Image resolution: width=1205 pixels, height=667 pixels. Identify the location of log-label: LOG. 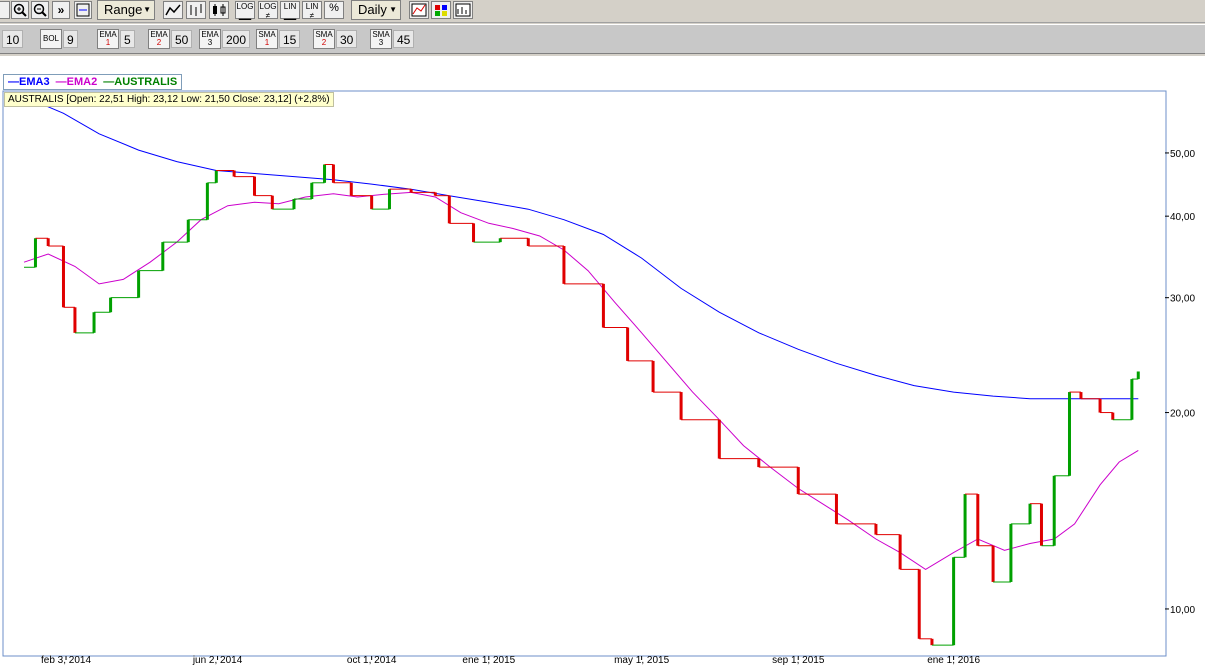
(245, 6).